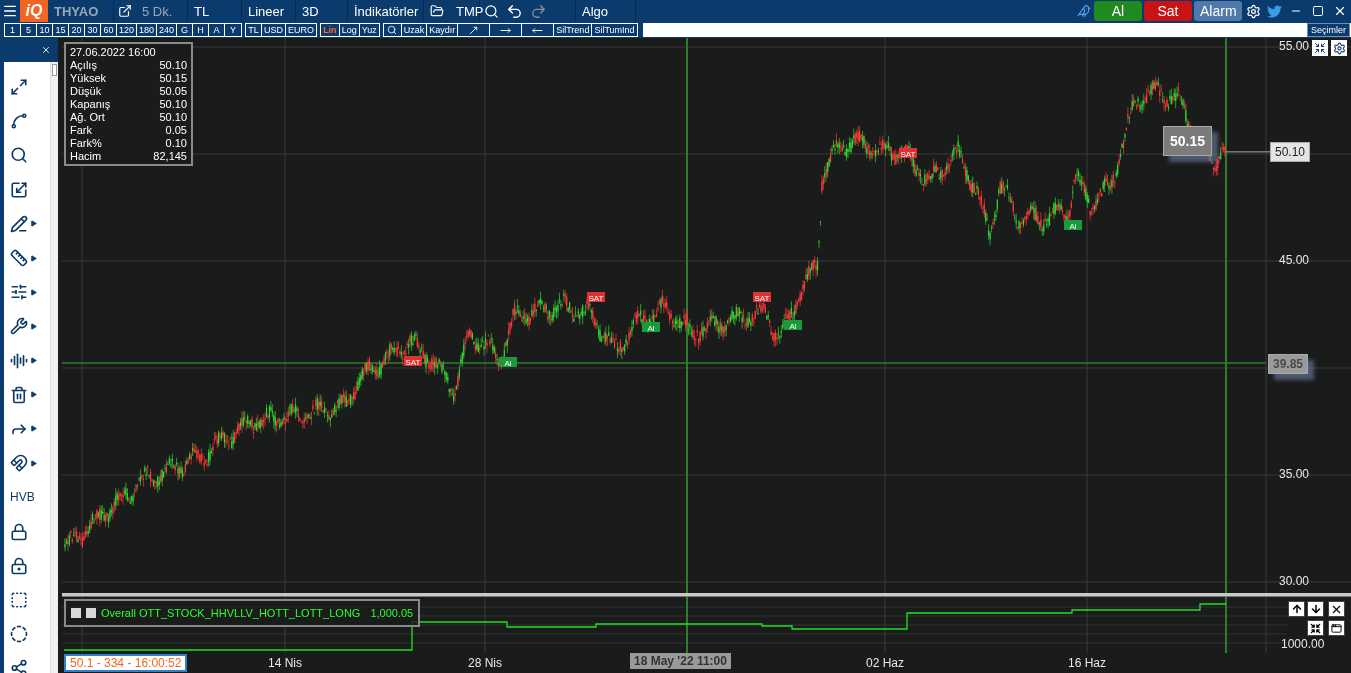  I want to click on interval-button: 240, so click(167, 30).